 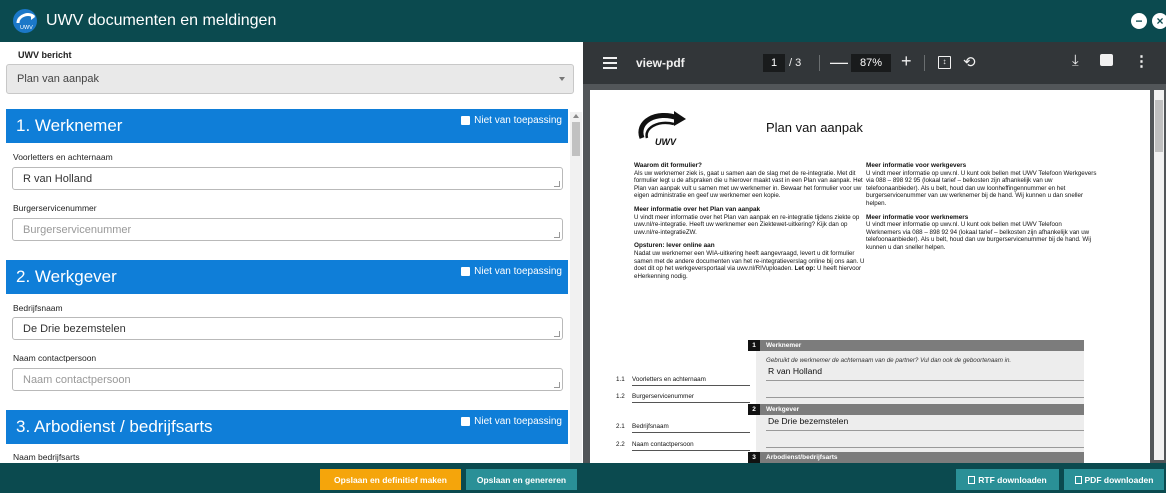 I want to click on pdf-row-label: 2.1 Bedrijfsnaam, so click(x=642, y=426).